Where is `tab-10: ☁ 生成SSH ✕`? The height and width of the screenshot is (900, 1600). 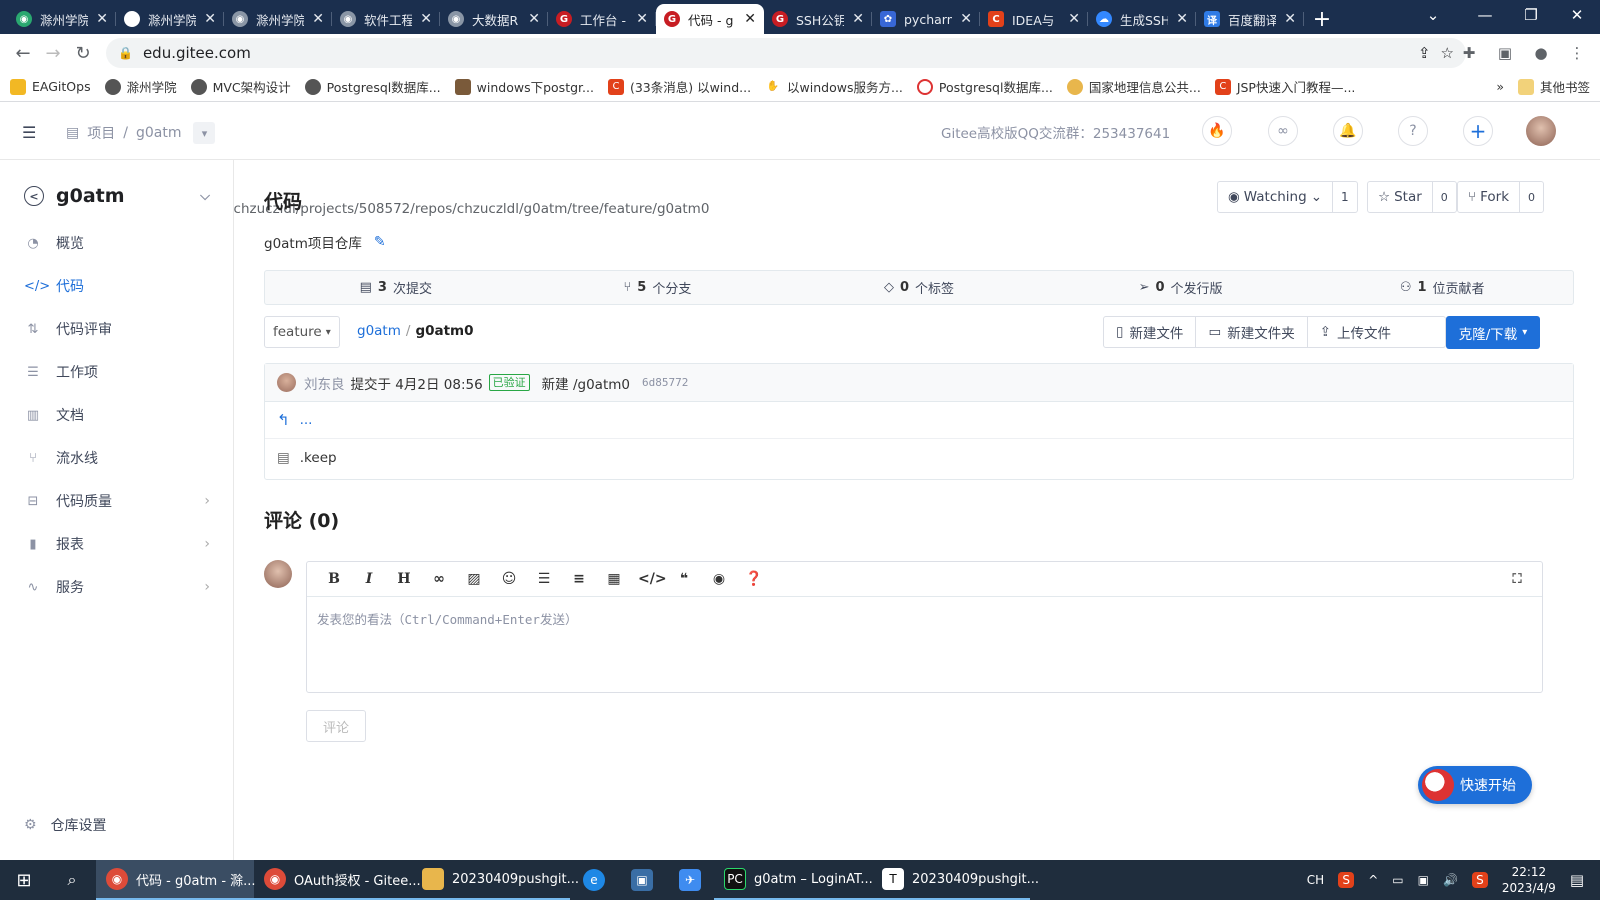
tab-10: ☁ 生成SSH ✕ is located at coordinates (1142, 19).